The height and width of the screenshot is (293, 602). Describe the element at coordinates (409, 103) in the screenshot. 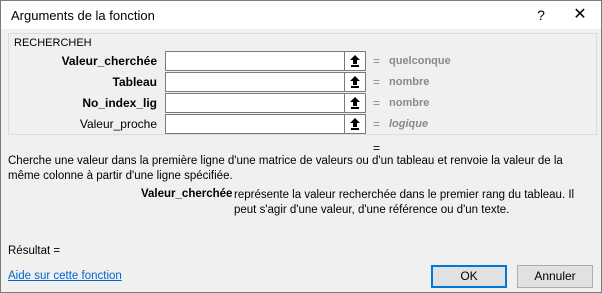

I see `arg-result-3: nombre` at that location.